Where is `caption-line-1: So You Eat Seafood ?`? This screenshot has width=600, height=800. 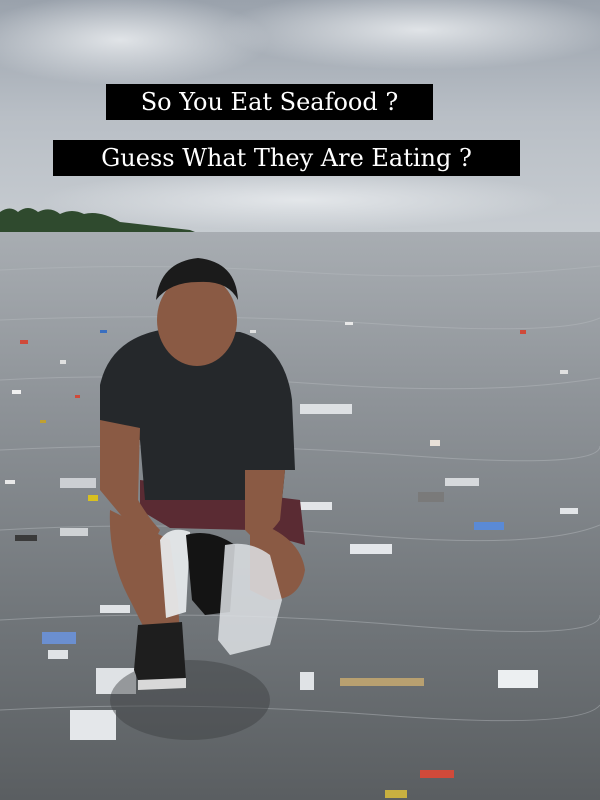
caption-line-1: So You Eat Seafood ? is located at coordinates (269, 102).